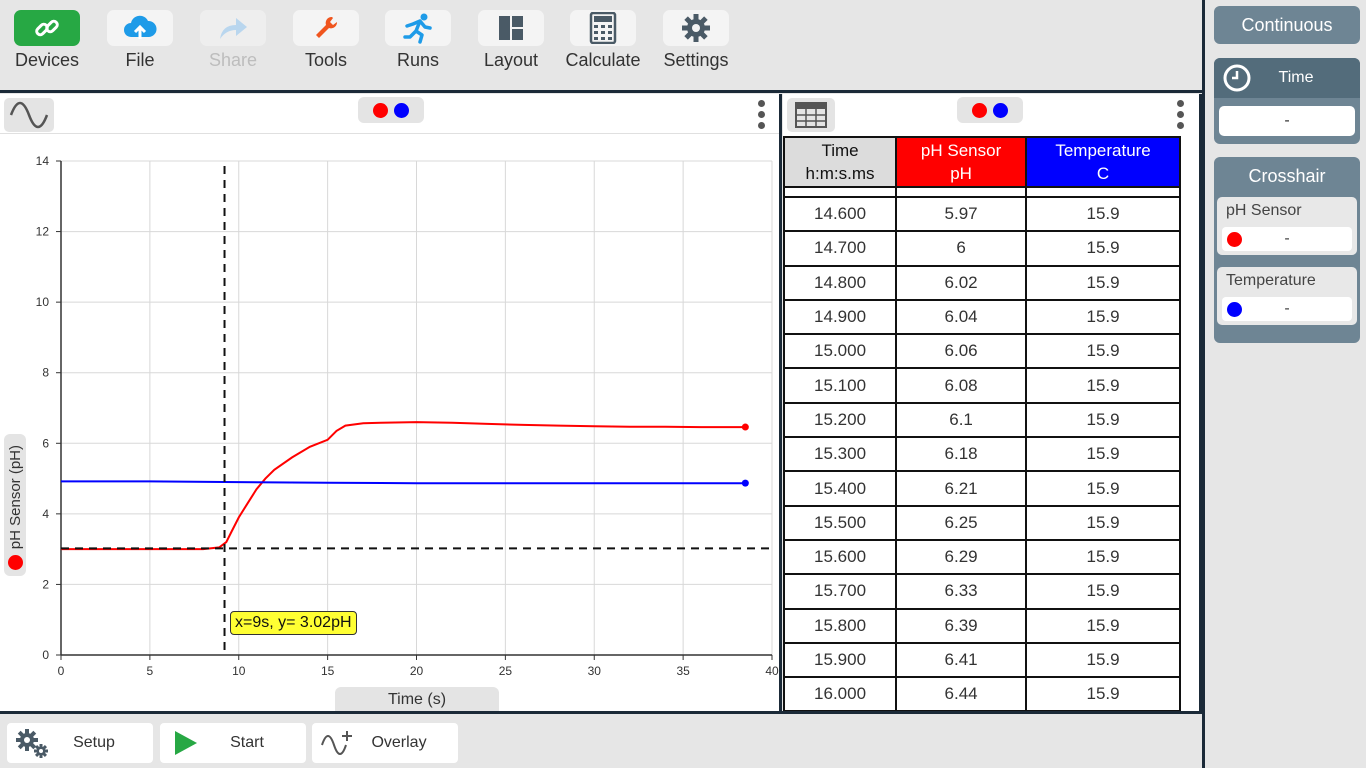 The width and height of the screenshot is (1366, 768). Describe the element at coordinates (1287, 175) in the screenshot. I see `crosshair-title: Crosshair` at that location.